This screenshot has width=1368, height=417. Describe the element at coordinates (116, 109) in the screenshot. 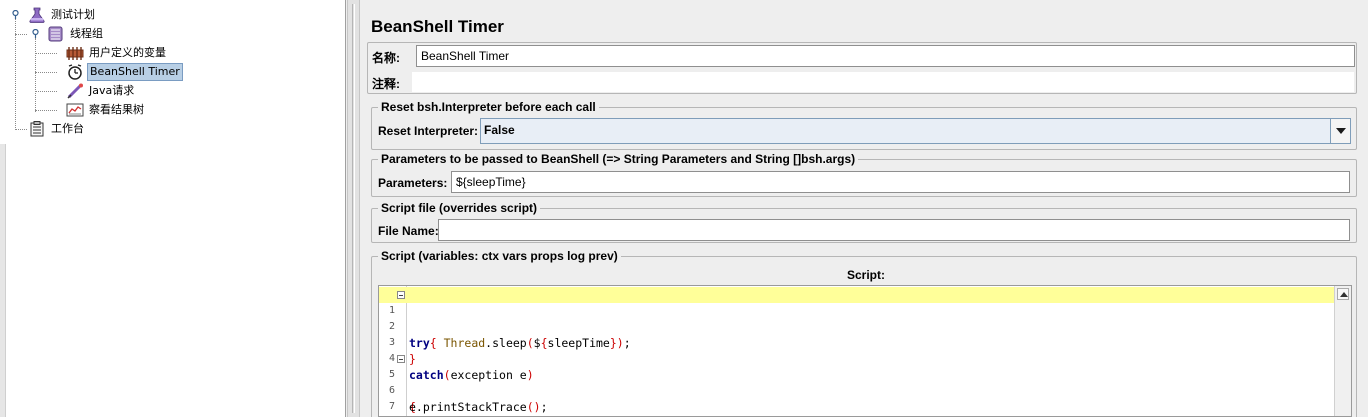

I see `tree-item-label: 察看结果树` at that location.